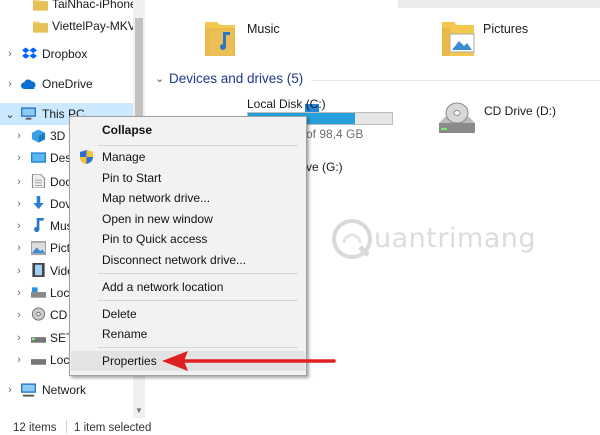 The image size is (600, 435). What do you see at coordinates (86, 157) in the screenshot?
I see `uac-shield-icon` at bounding box center [86, 157].